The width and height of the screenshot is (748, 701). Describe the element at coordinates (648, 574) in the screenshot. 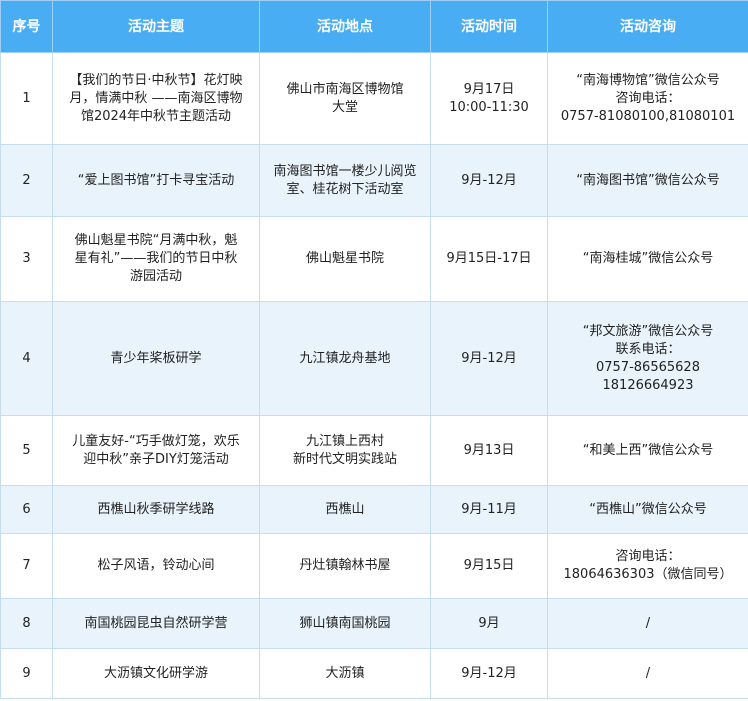

I see `consult-line: 18064636303（微信同号）` at that location.